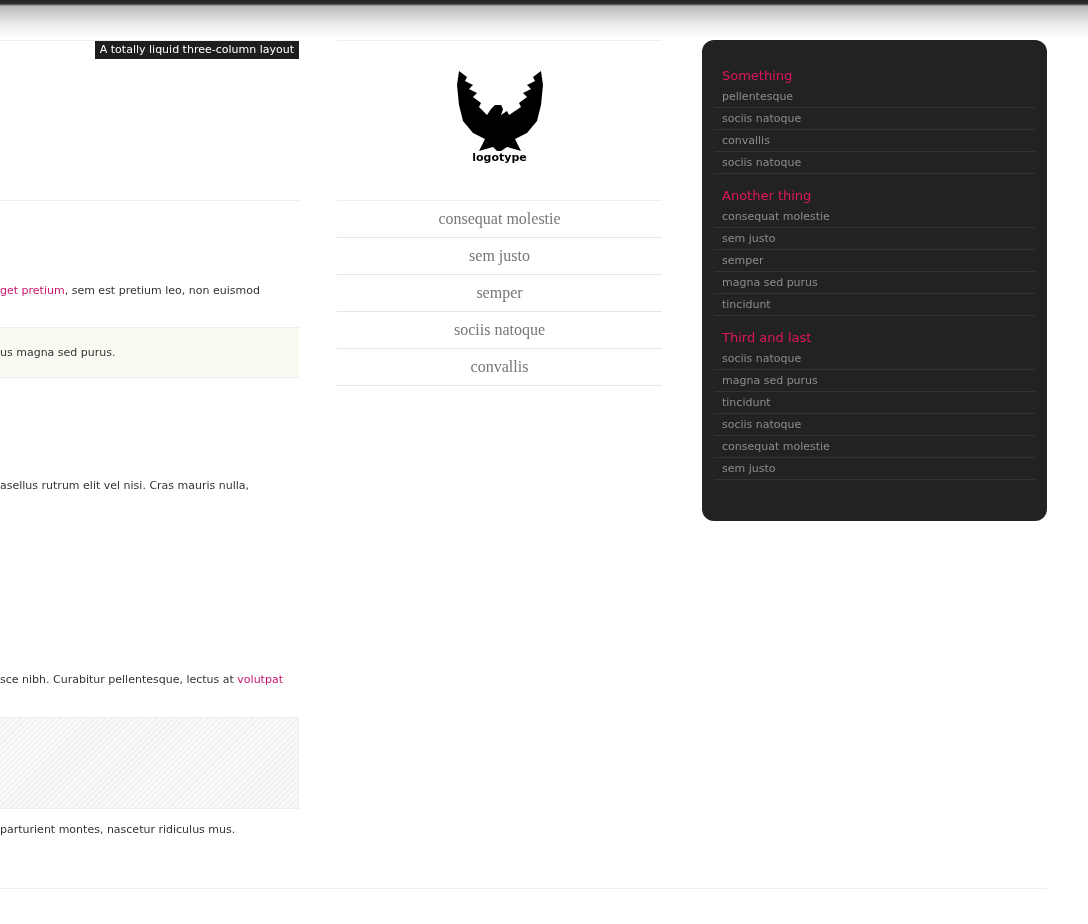  Describe the element at coordinates (58, 352) in the screenshot. I see `callout-text: us magna sed purus.` at that location.